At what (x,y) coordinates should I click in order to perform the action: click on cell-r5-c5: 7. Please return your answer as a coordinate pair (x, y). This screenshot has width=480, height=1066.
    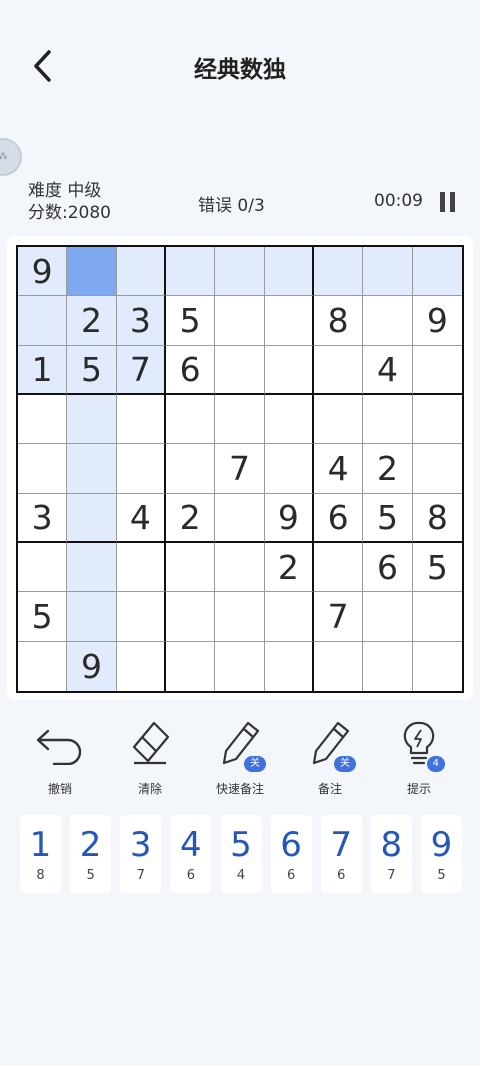
    Looking at the image, I should click on (240, 469).